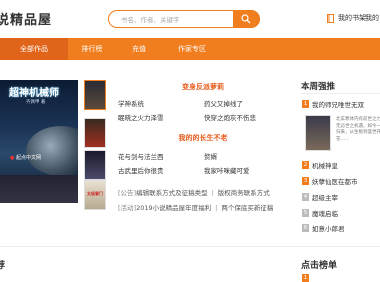 The width and height of the screenshot is (380, 282). I want to click on banner-title: 超神机械师, so click(34, 93).